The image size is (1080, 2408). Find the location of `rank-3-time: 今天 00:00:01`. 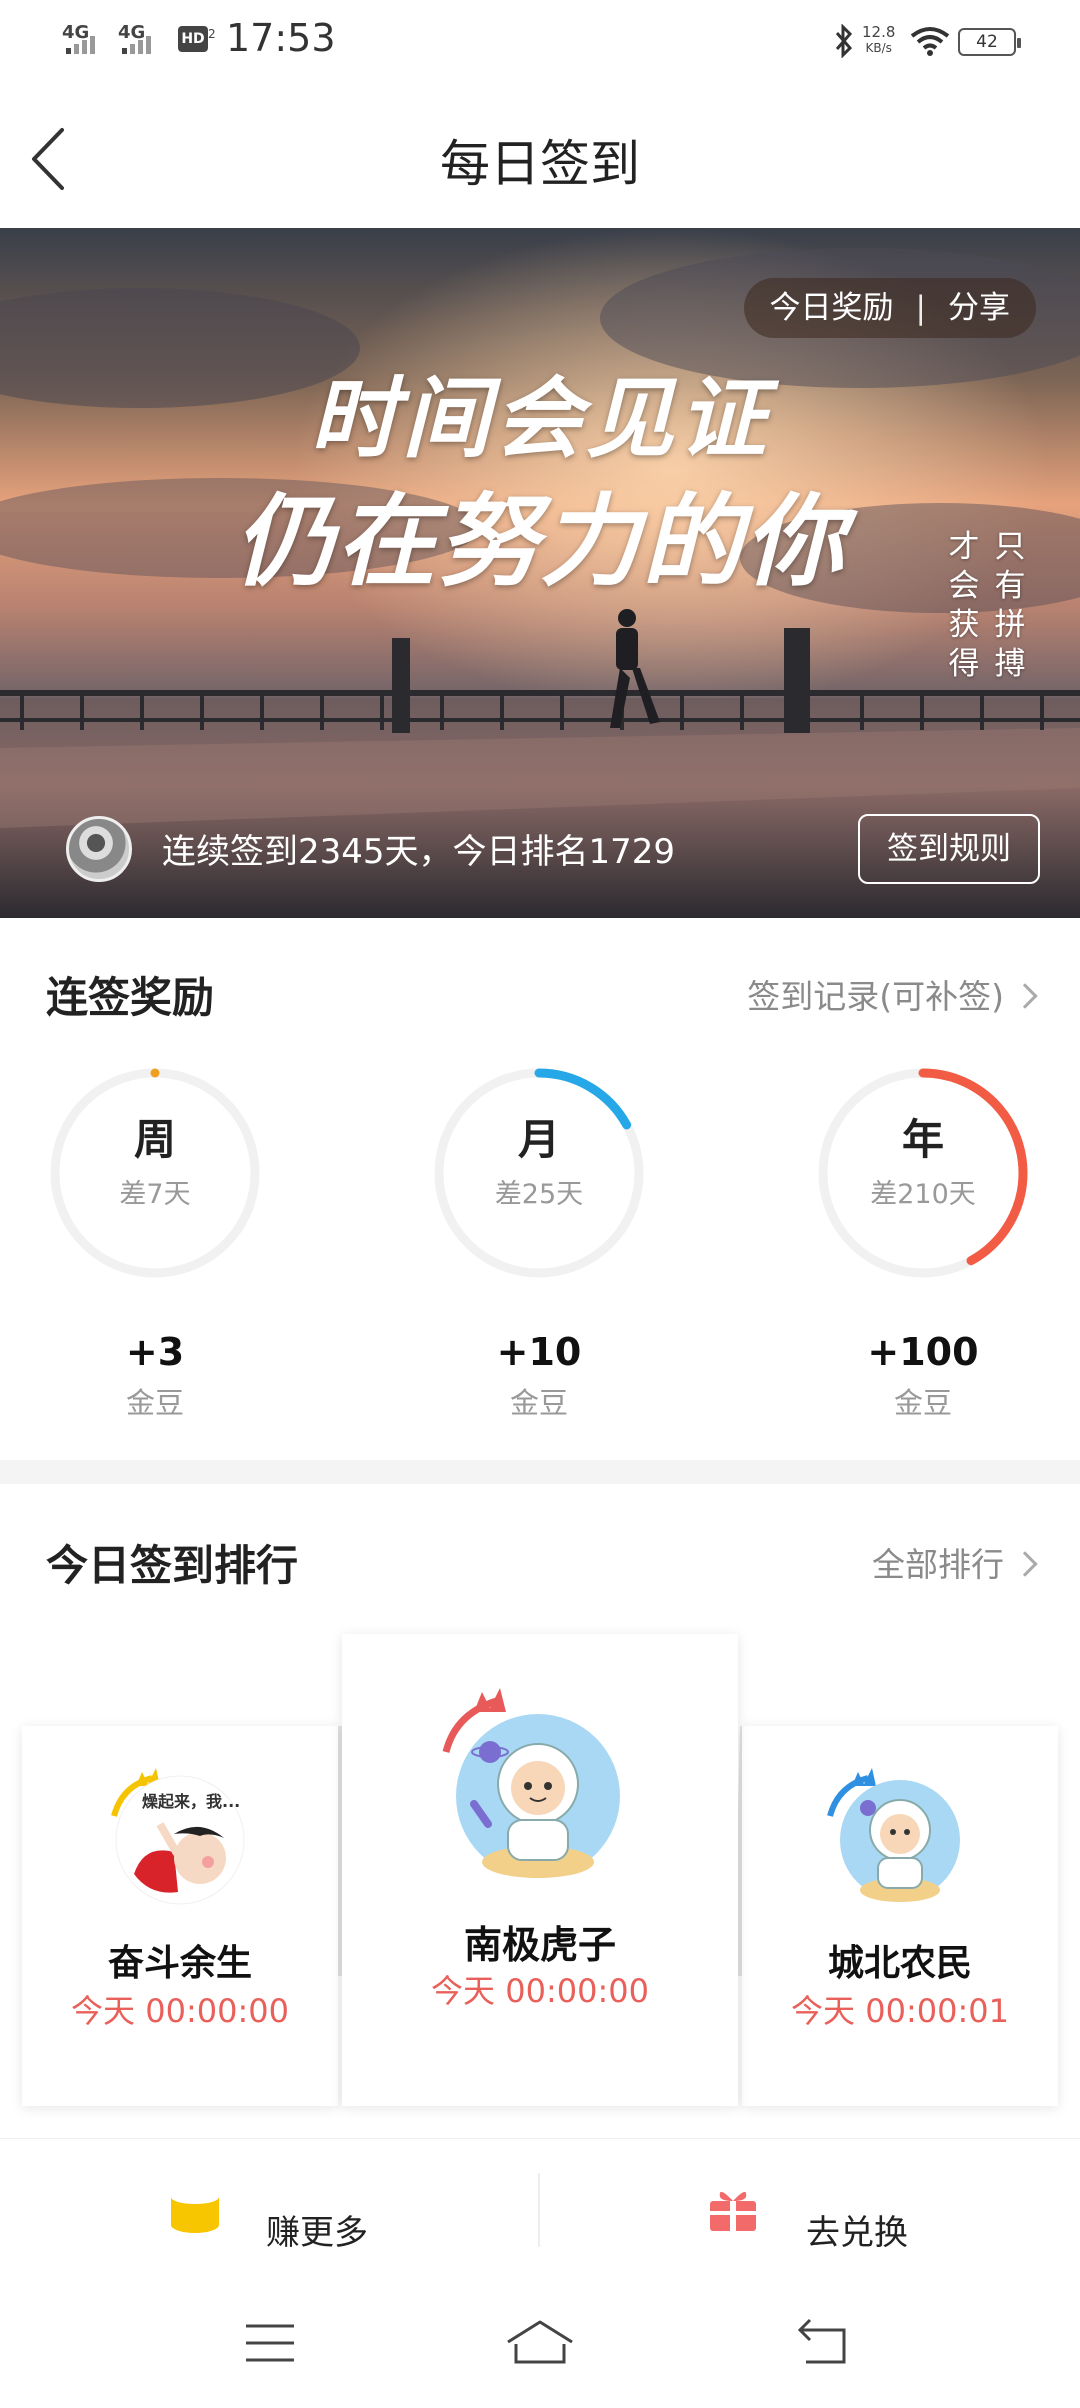

rank-3-time: 今天 00:00:01 is located at coordinates (900, 2011).